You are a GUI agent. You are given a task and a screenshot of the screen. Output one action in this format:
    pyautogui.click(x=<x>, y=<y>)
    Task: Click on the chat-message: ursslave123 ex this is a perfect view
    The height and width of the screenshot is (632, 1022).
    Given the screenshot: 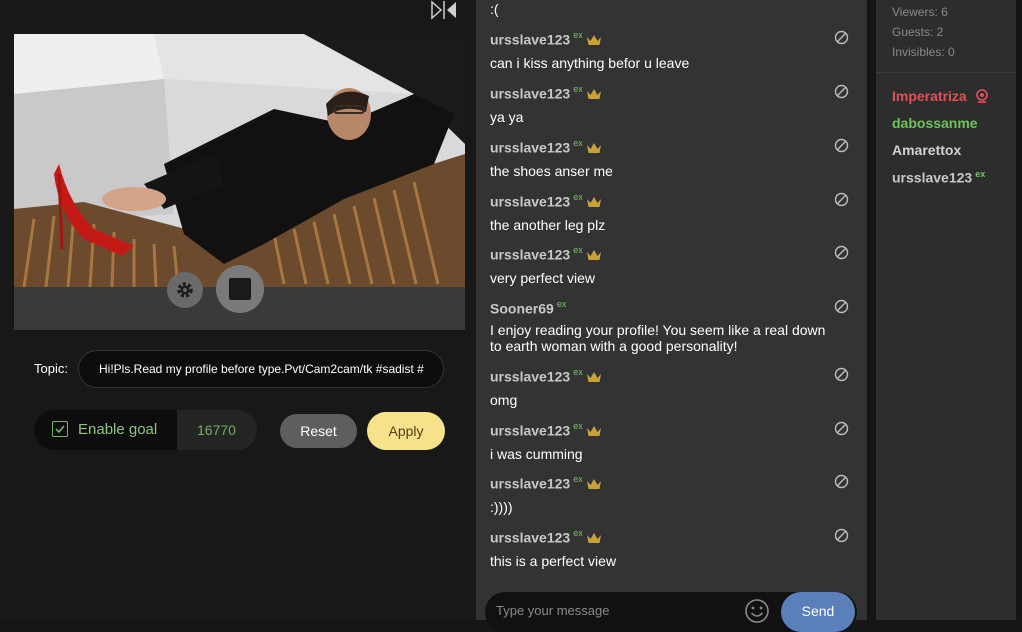 What is the action you would take?
    pyautogui.click(x=669, y=549)
    